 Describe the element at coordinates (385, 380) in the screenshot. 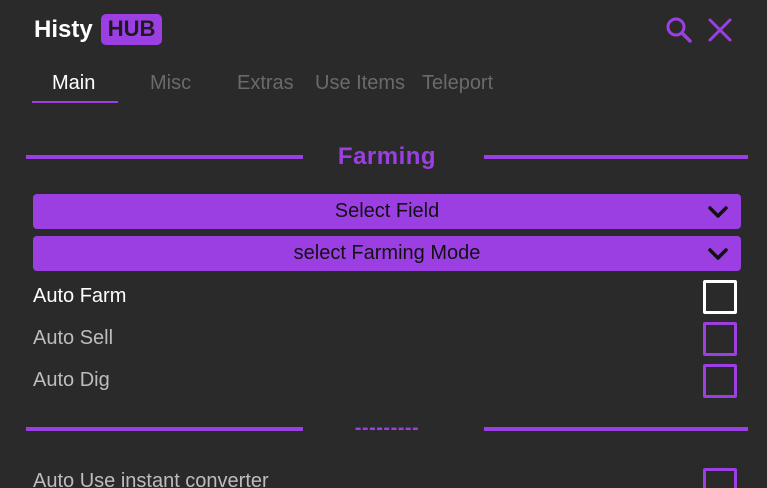

I see `toggle-auto-dig: Auto Dig` at that location.